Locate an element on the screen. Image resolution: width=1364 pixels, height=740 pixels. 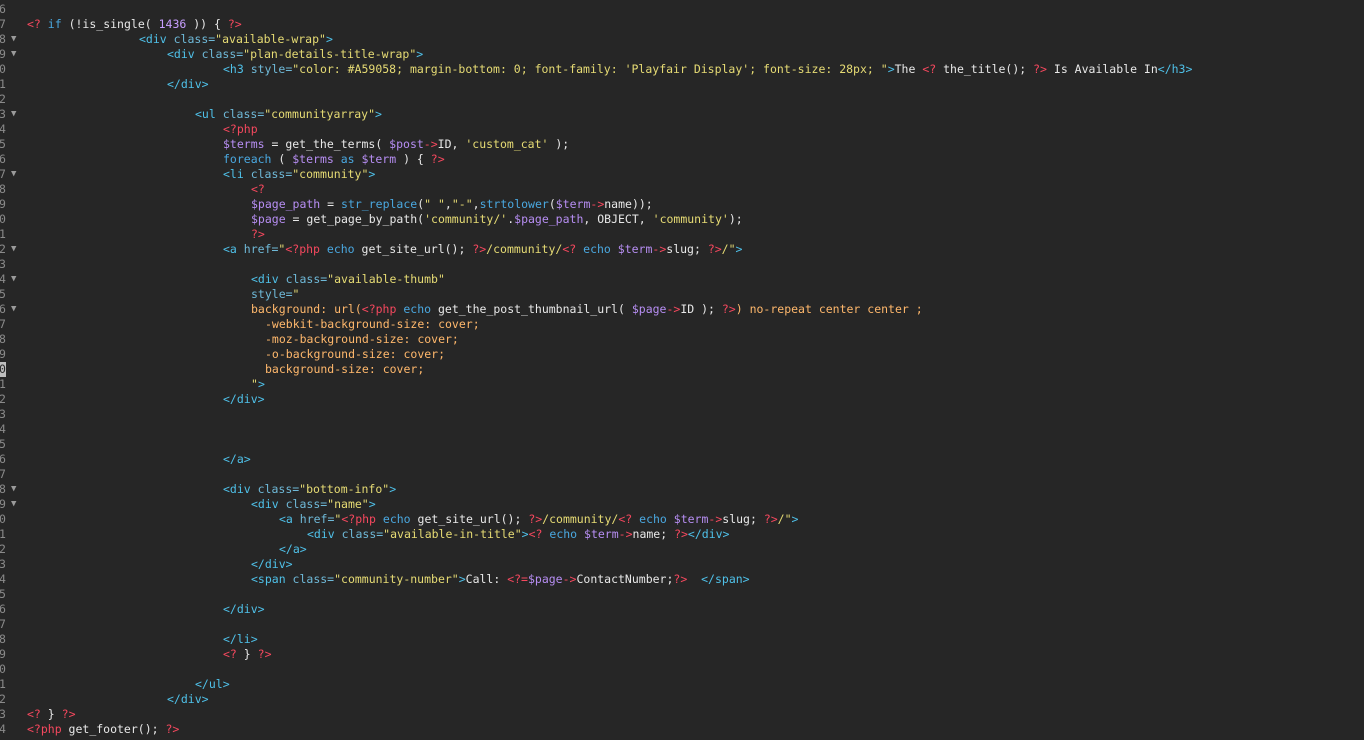
code-line: 1 ?> is located at coordinates (682, 234).